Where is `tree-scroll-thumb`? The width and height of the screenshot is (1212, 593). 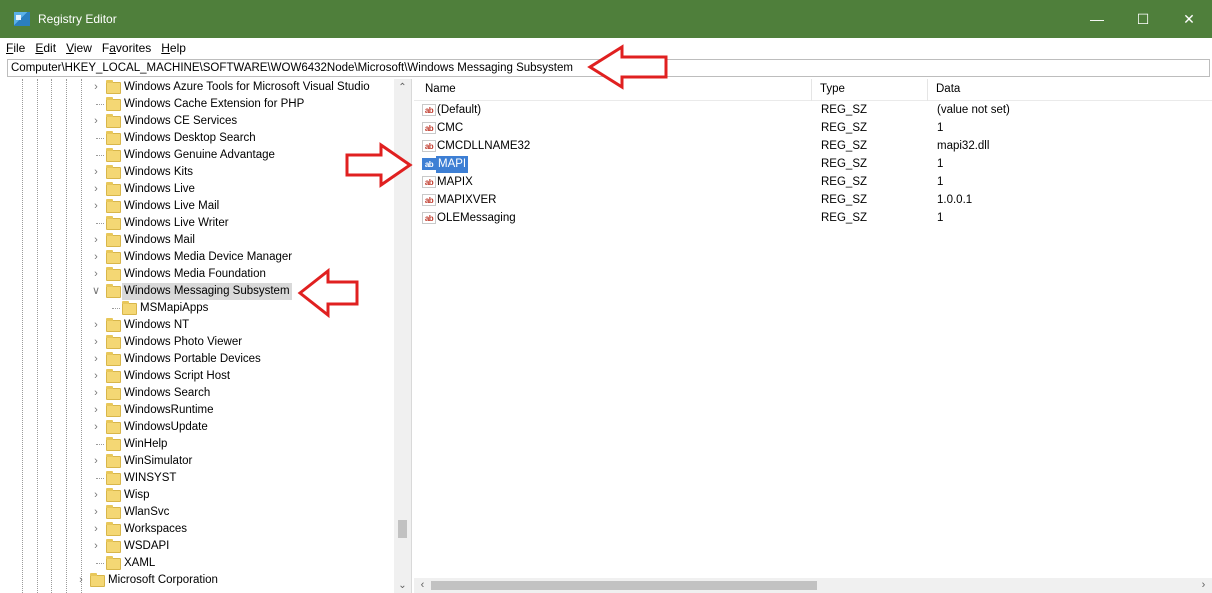 tree-scroll-thumb is located at coordinates (402, 529).